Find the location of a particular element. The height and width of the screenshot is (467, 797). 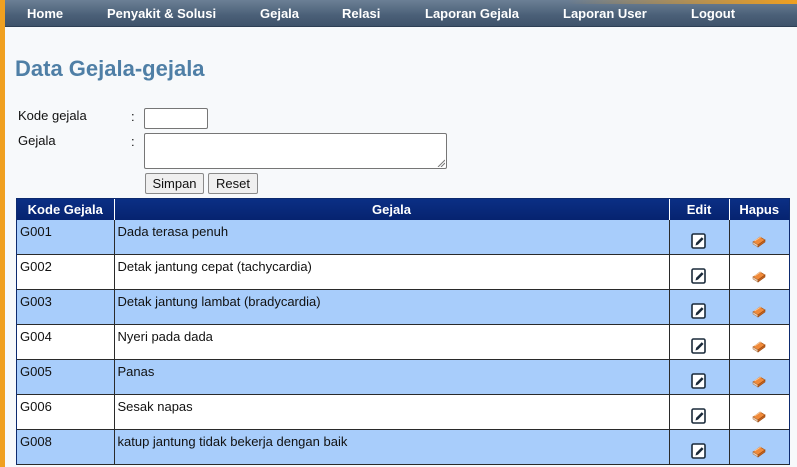

table-row: G001 Dada terasa penuh is located at coordinates (403, 237).